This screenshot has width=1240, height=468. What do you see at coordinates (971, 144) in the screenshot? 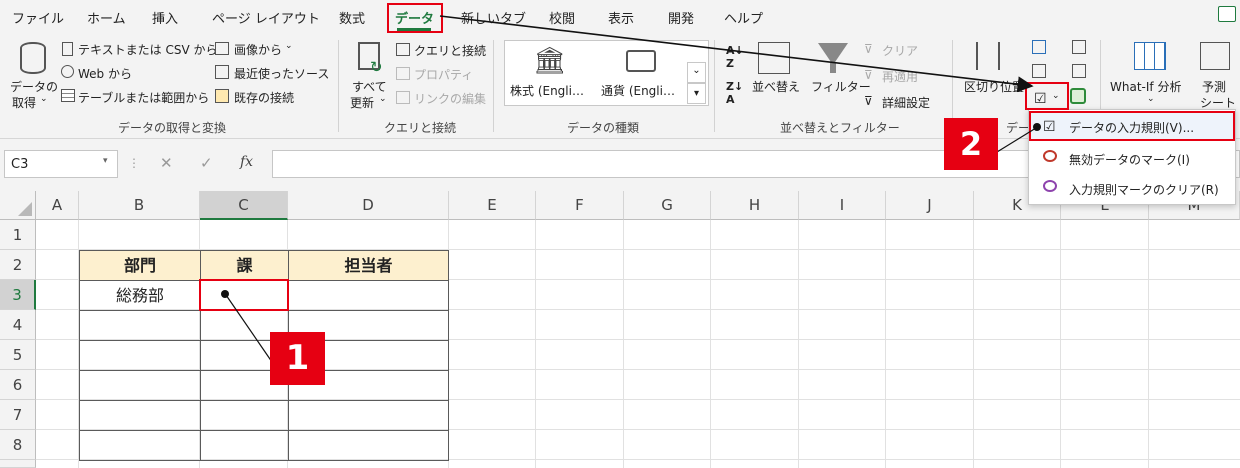
I see `step-badge-2: 2` at bounding box center [971, 144].